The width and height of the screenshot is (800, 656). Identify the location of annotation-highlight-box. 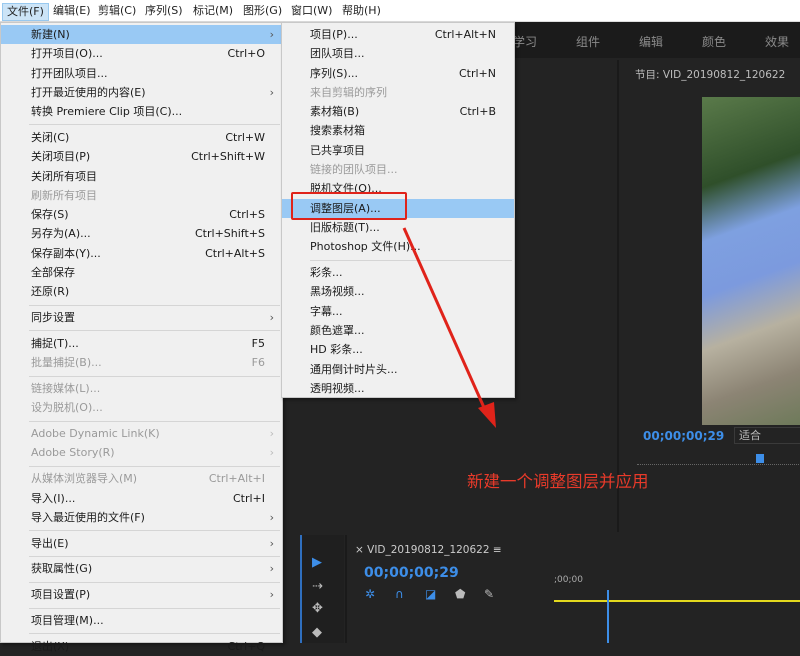
(349, 206).